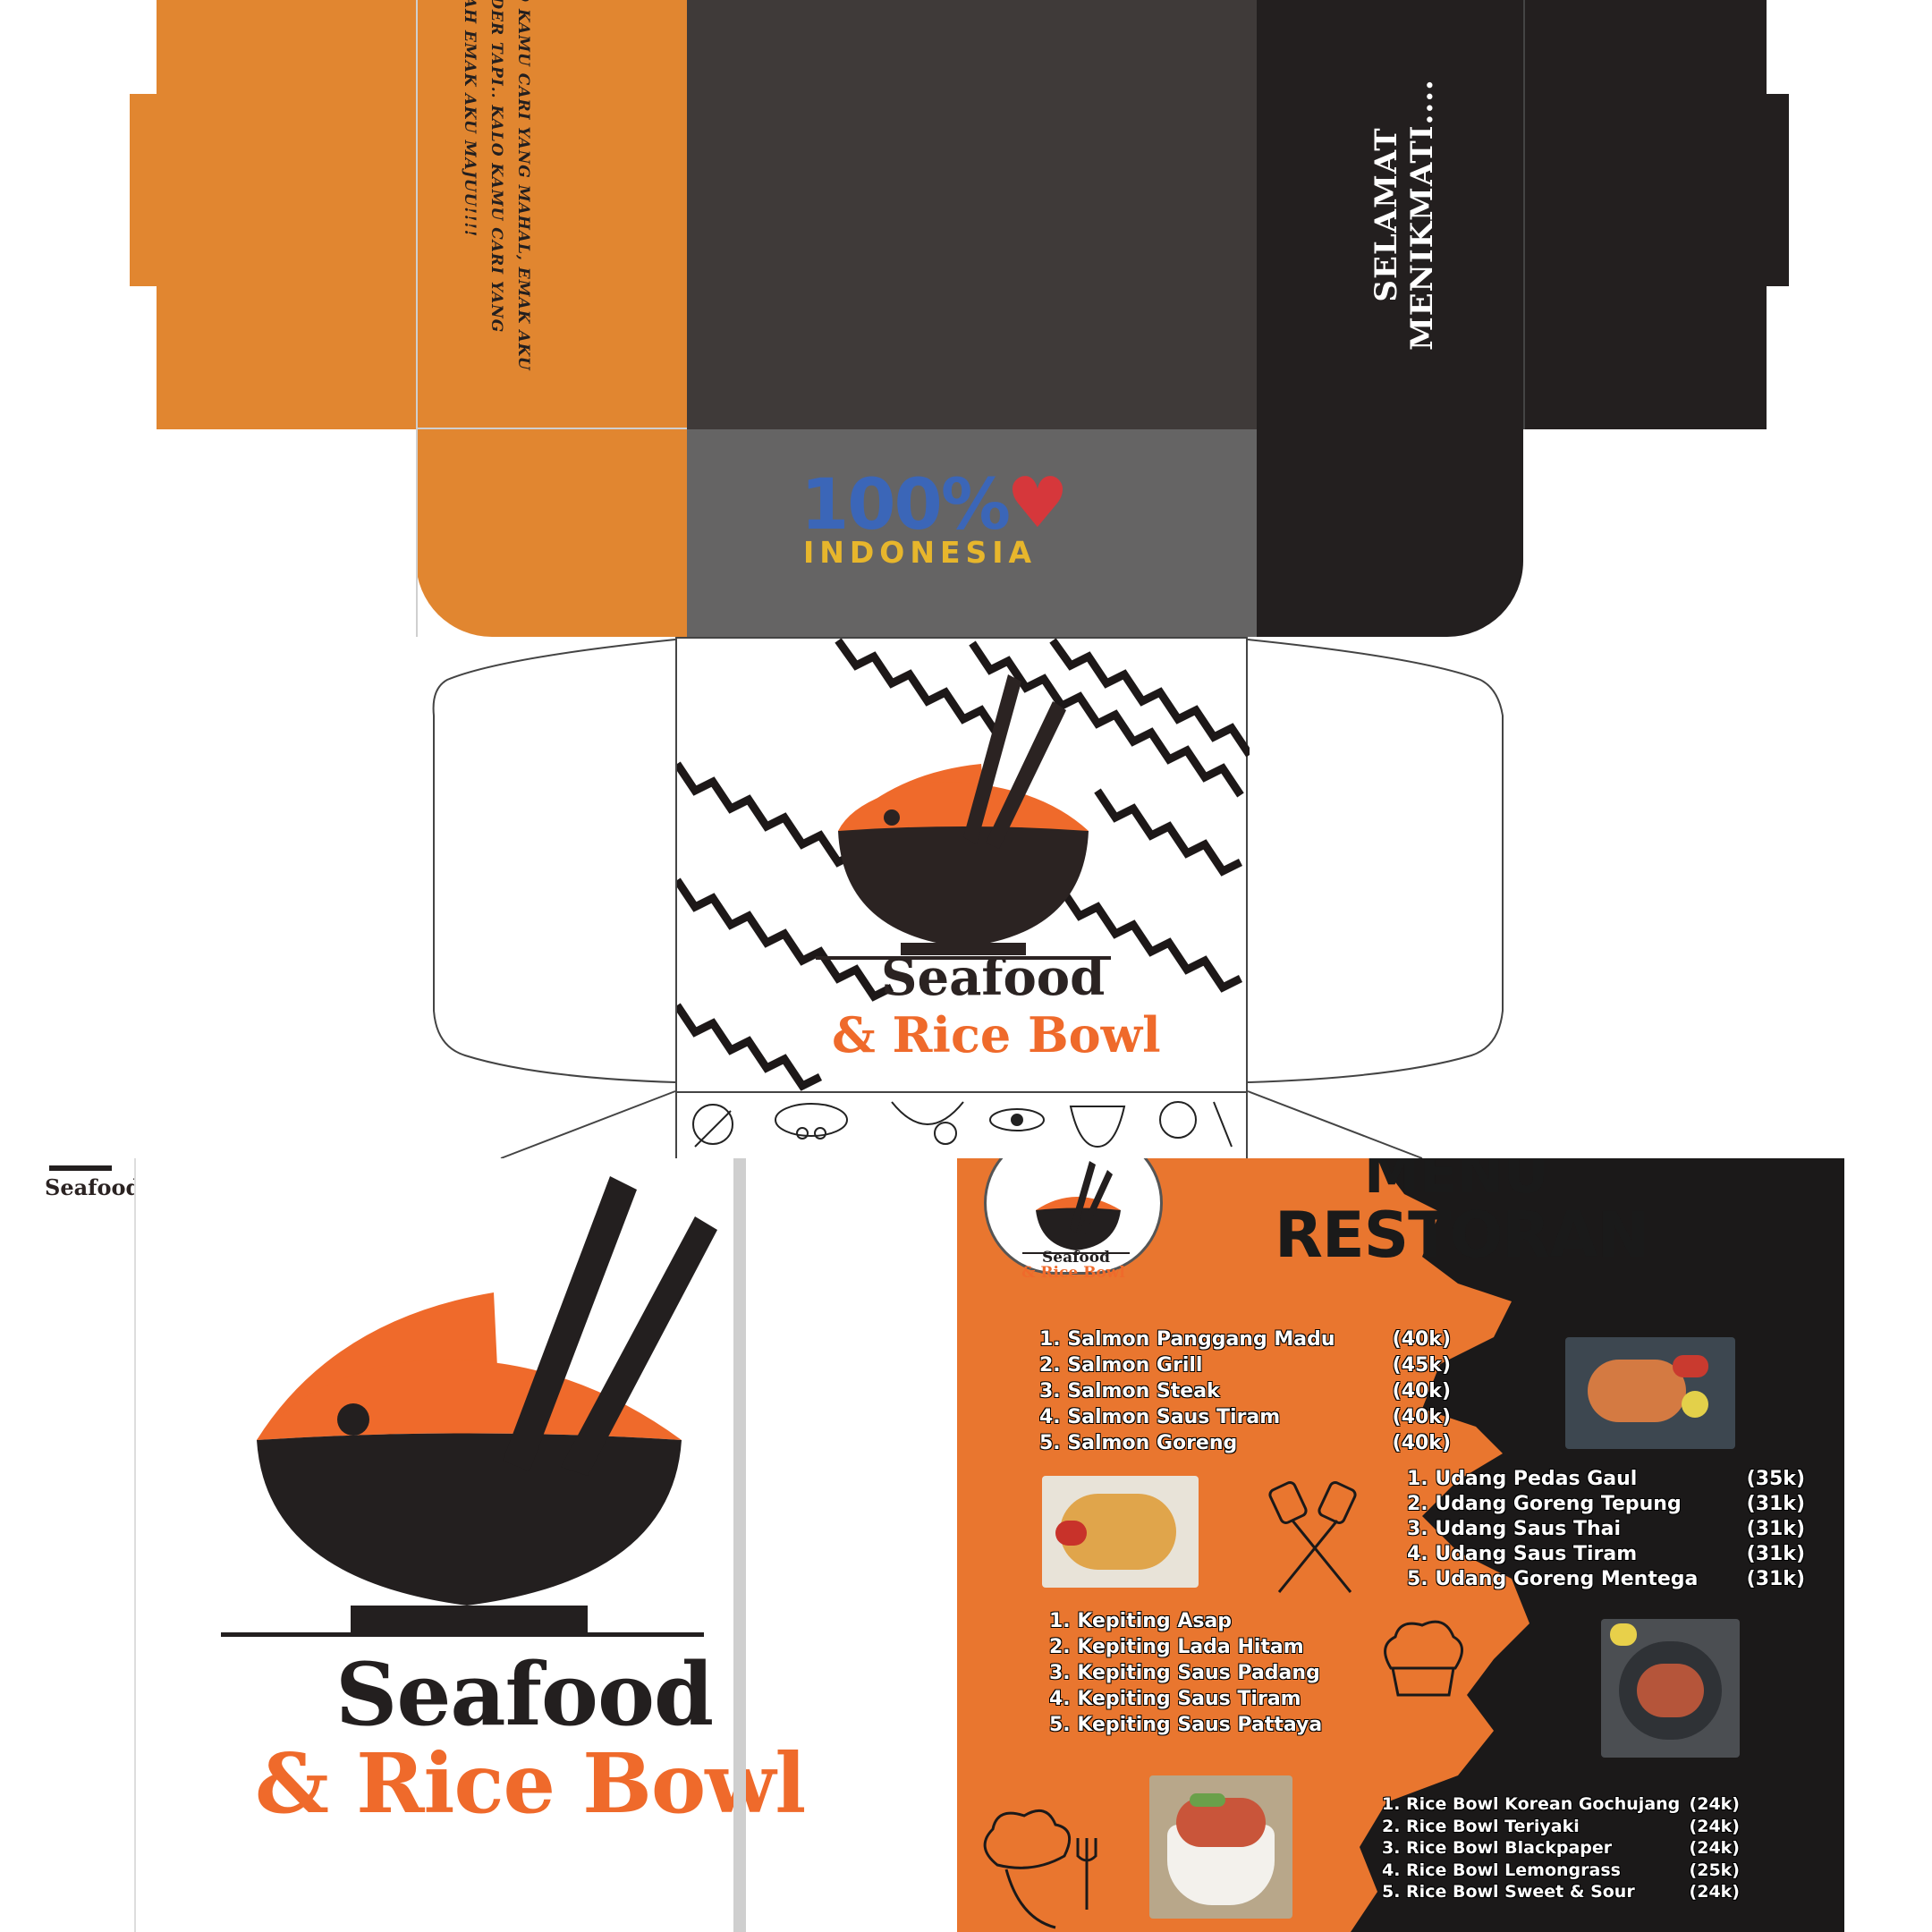  I want to click on menu-item: 2. Salmon Grill (45k), so click(1245, 1365).